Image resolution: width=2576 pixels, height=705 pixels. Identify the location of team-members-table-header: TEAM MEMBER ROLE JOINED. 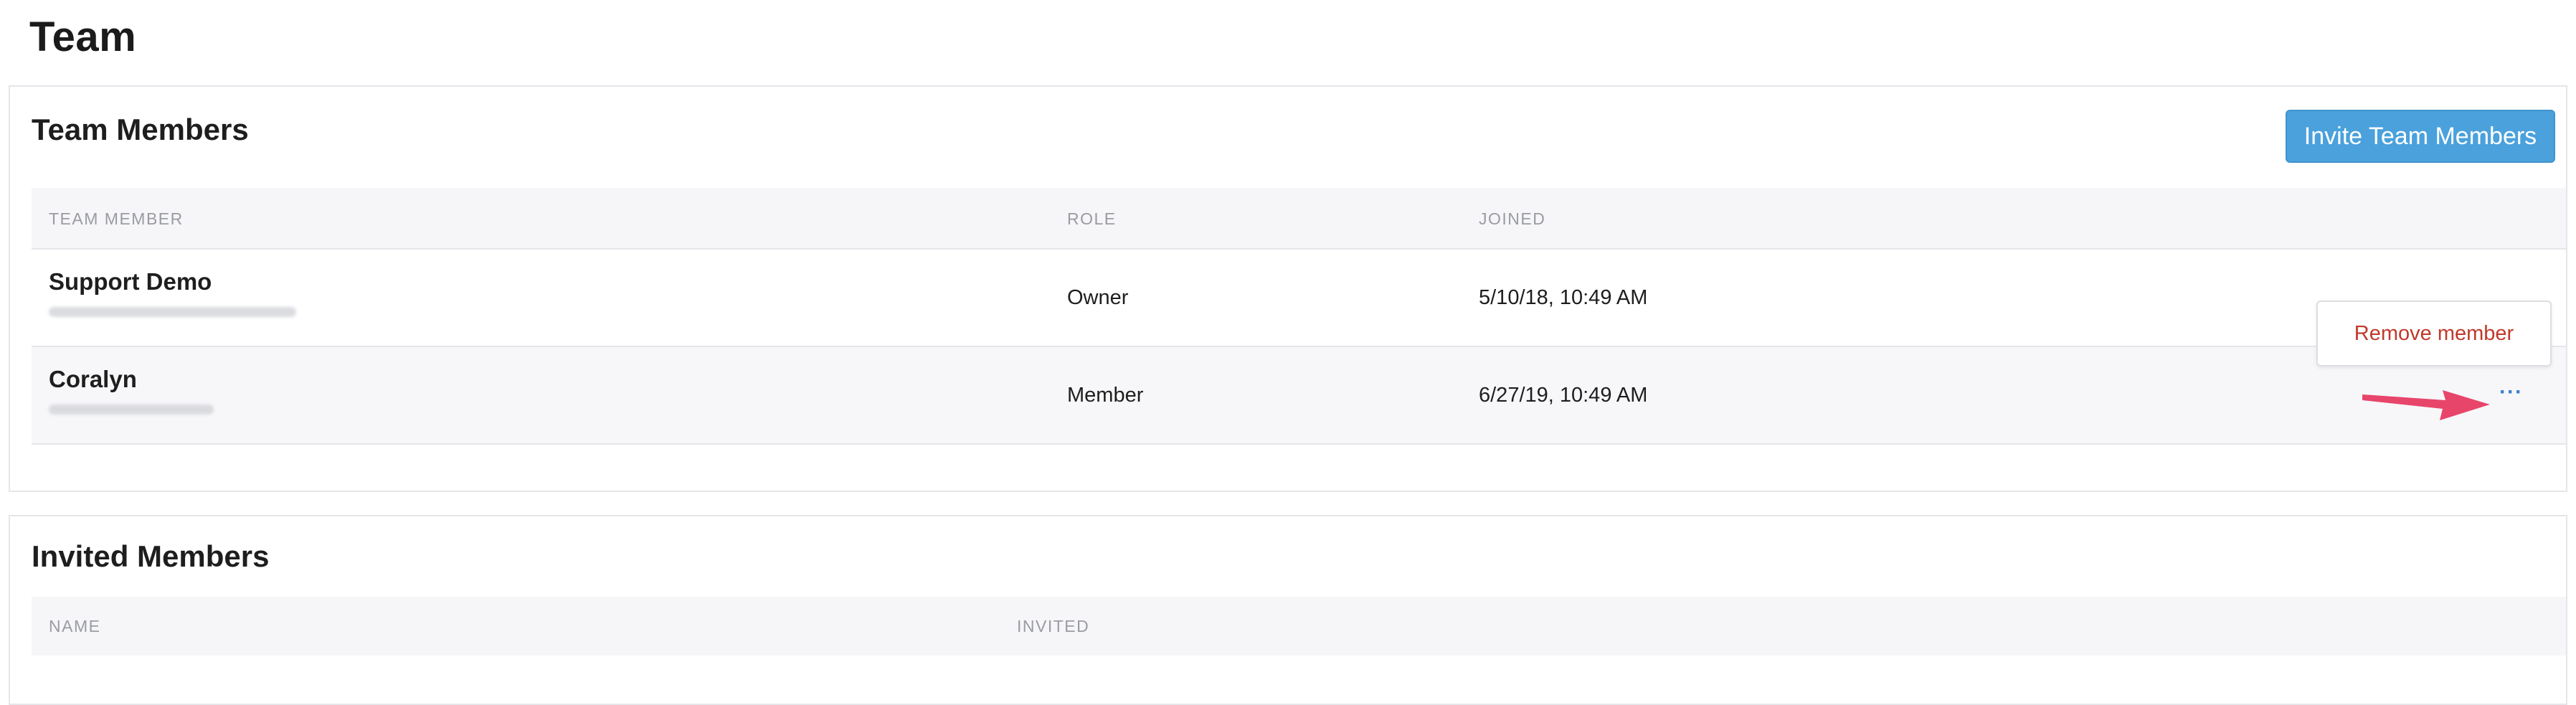
(1299, 219).